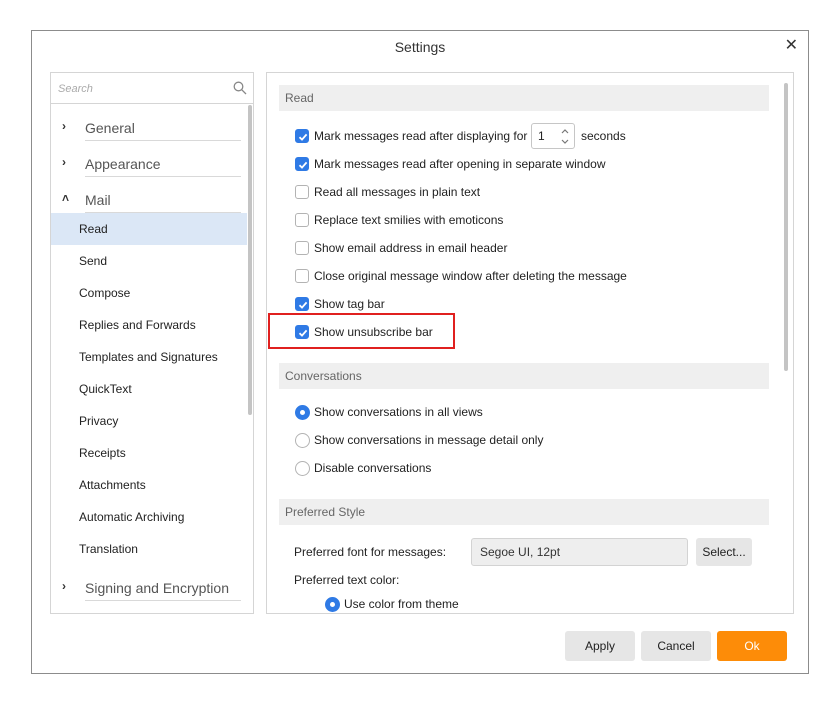 Image resolution: width=840 pixels, height=706 pixels. Describe the element at coordinates (565, 142) in the screenshot. I see `chevron-down-icon` at that location.